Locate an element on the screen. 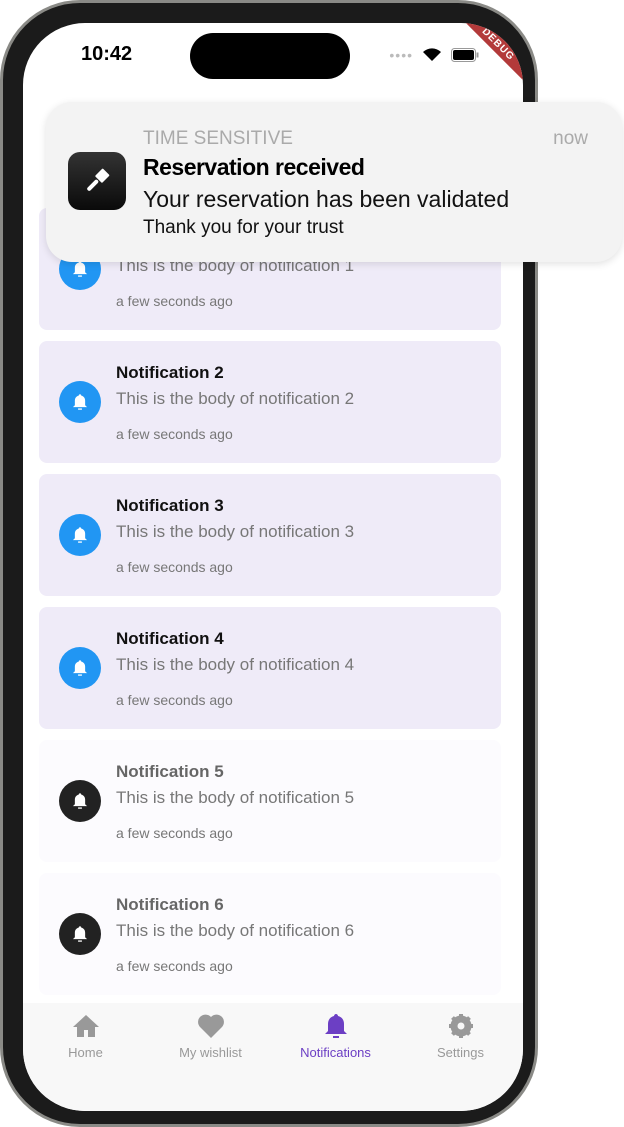  app-icon is located at coordinates (97, 181).